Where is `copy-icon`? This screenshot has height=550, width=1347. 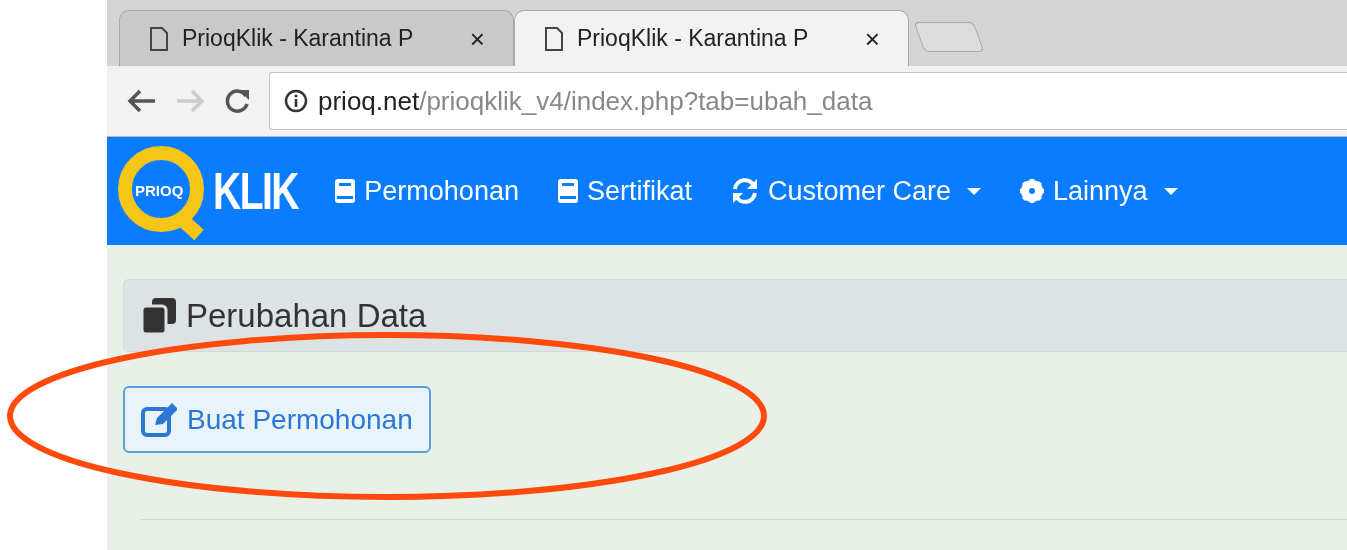 copy-icon is located at coordinates (159, 315).